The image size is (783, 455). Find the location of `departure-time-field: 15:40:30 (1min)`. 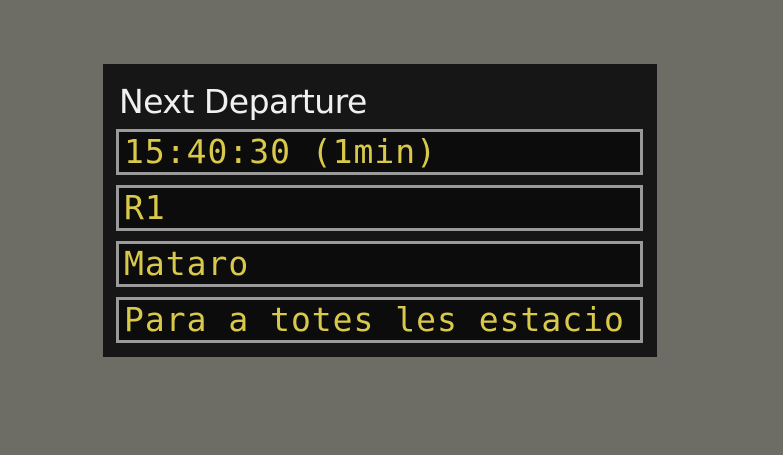

departure-time-field: 15:40:30 (1min) is located at coordinates (379, 152).